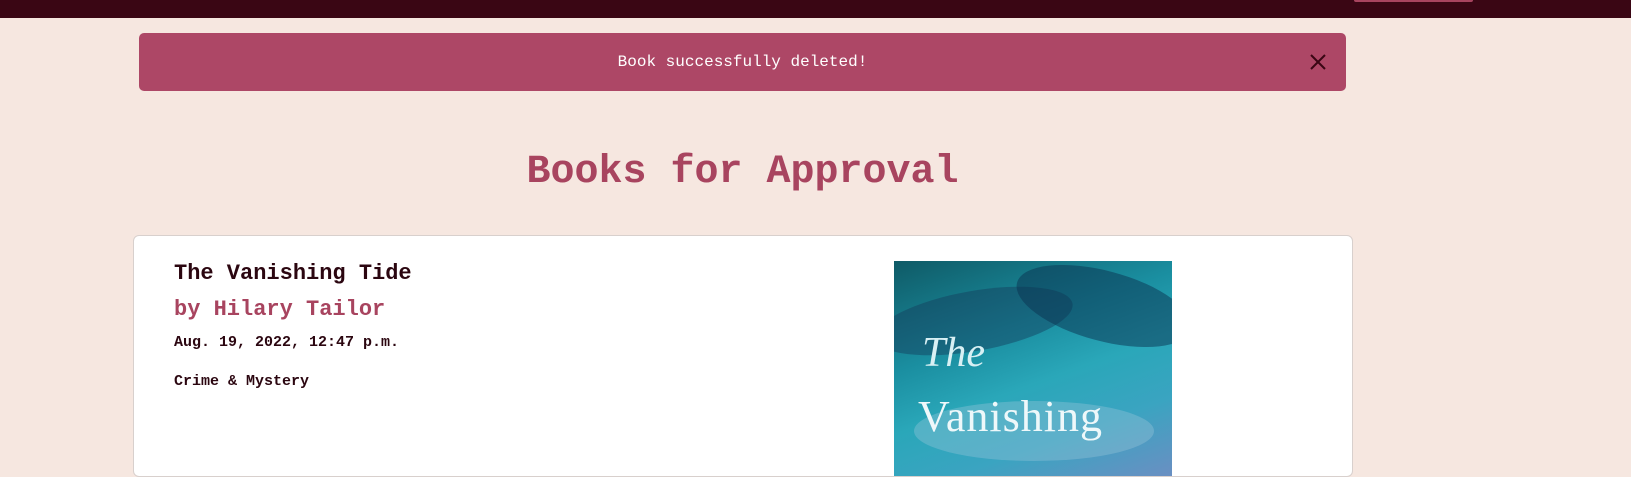  I want to click on book-author: by Hilary Tailor, so click(280, 309).